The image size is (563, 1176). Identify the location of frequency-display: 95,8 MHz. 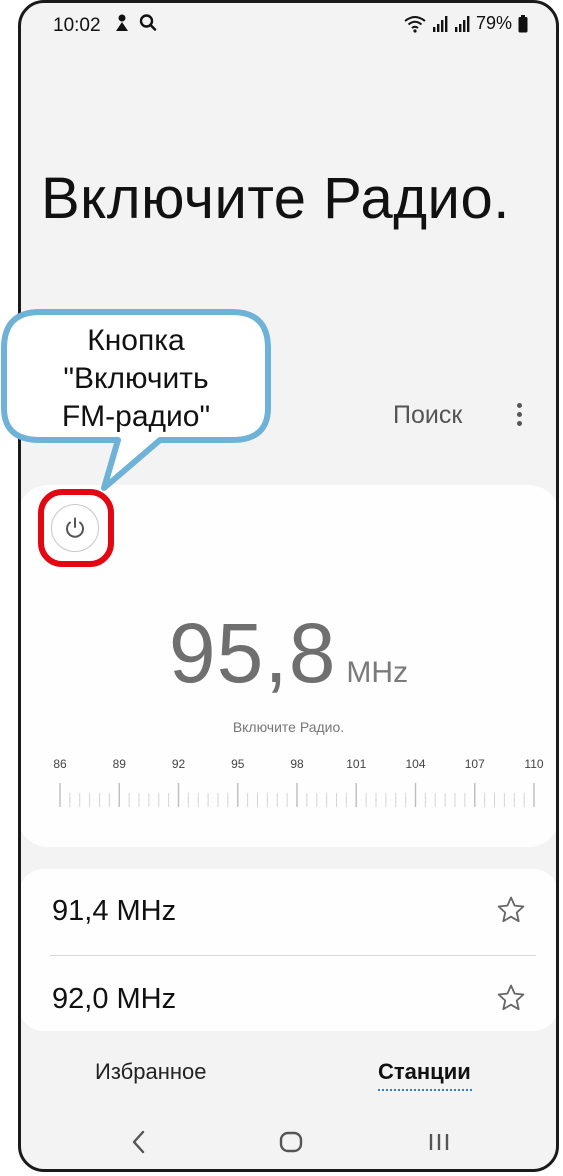
(288, 653).